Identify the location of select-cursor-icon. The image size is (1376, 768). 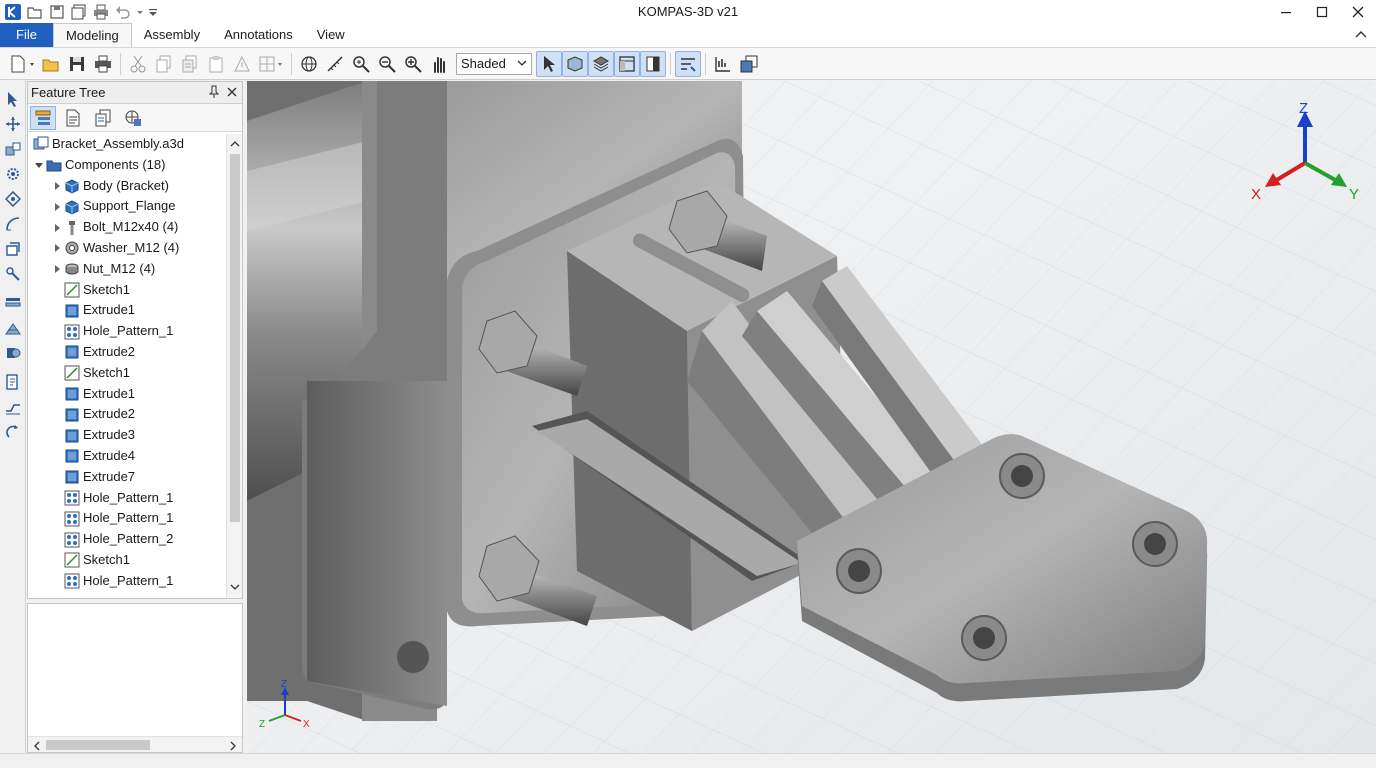
(549, 63).